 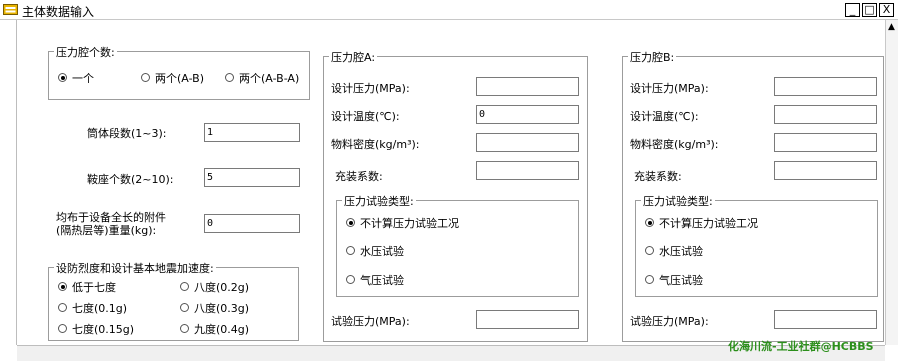 What do you see at coordinates (350, 279) in the screenshot?
I see `radio-a-pneumatic-test` at bounding box center [350, 279].